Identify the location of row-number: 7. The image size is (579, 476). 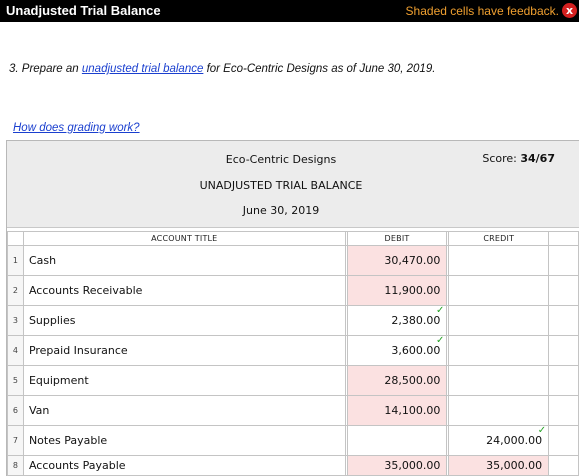
(15, 440).